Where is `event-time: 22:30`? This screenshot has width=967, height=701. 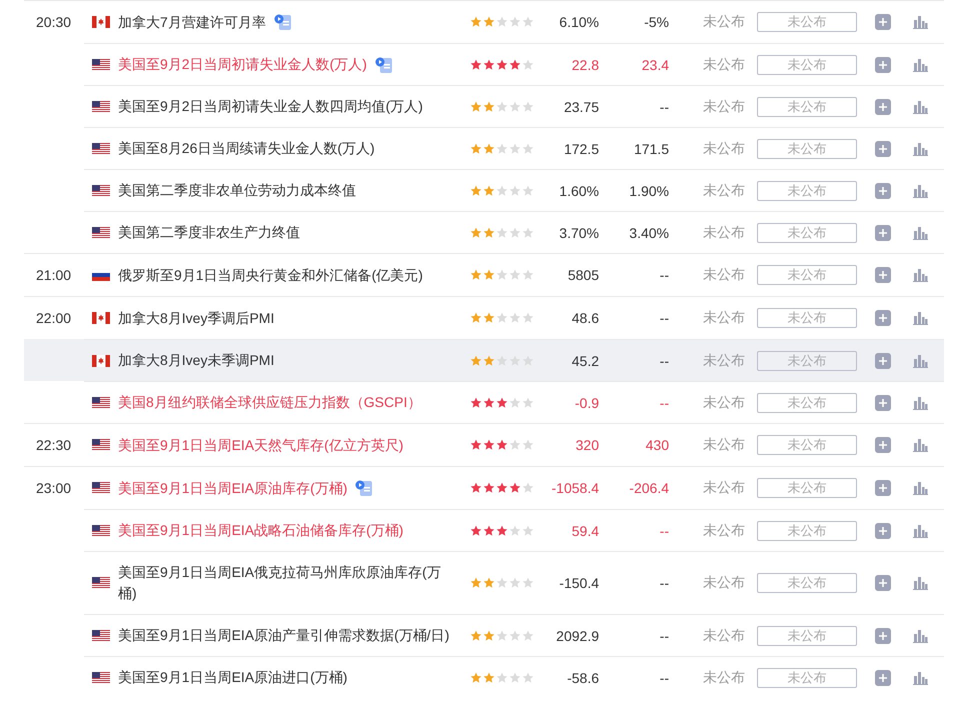
event-time: 22:30 is located at coordinates (54, 445).